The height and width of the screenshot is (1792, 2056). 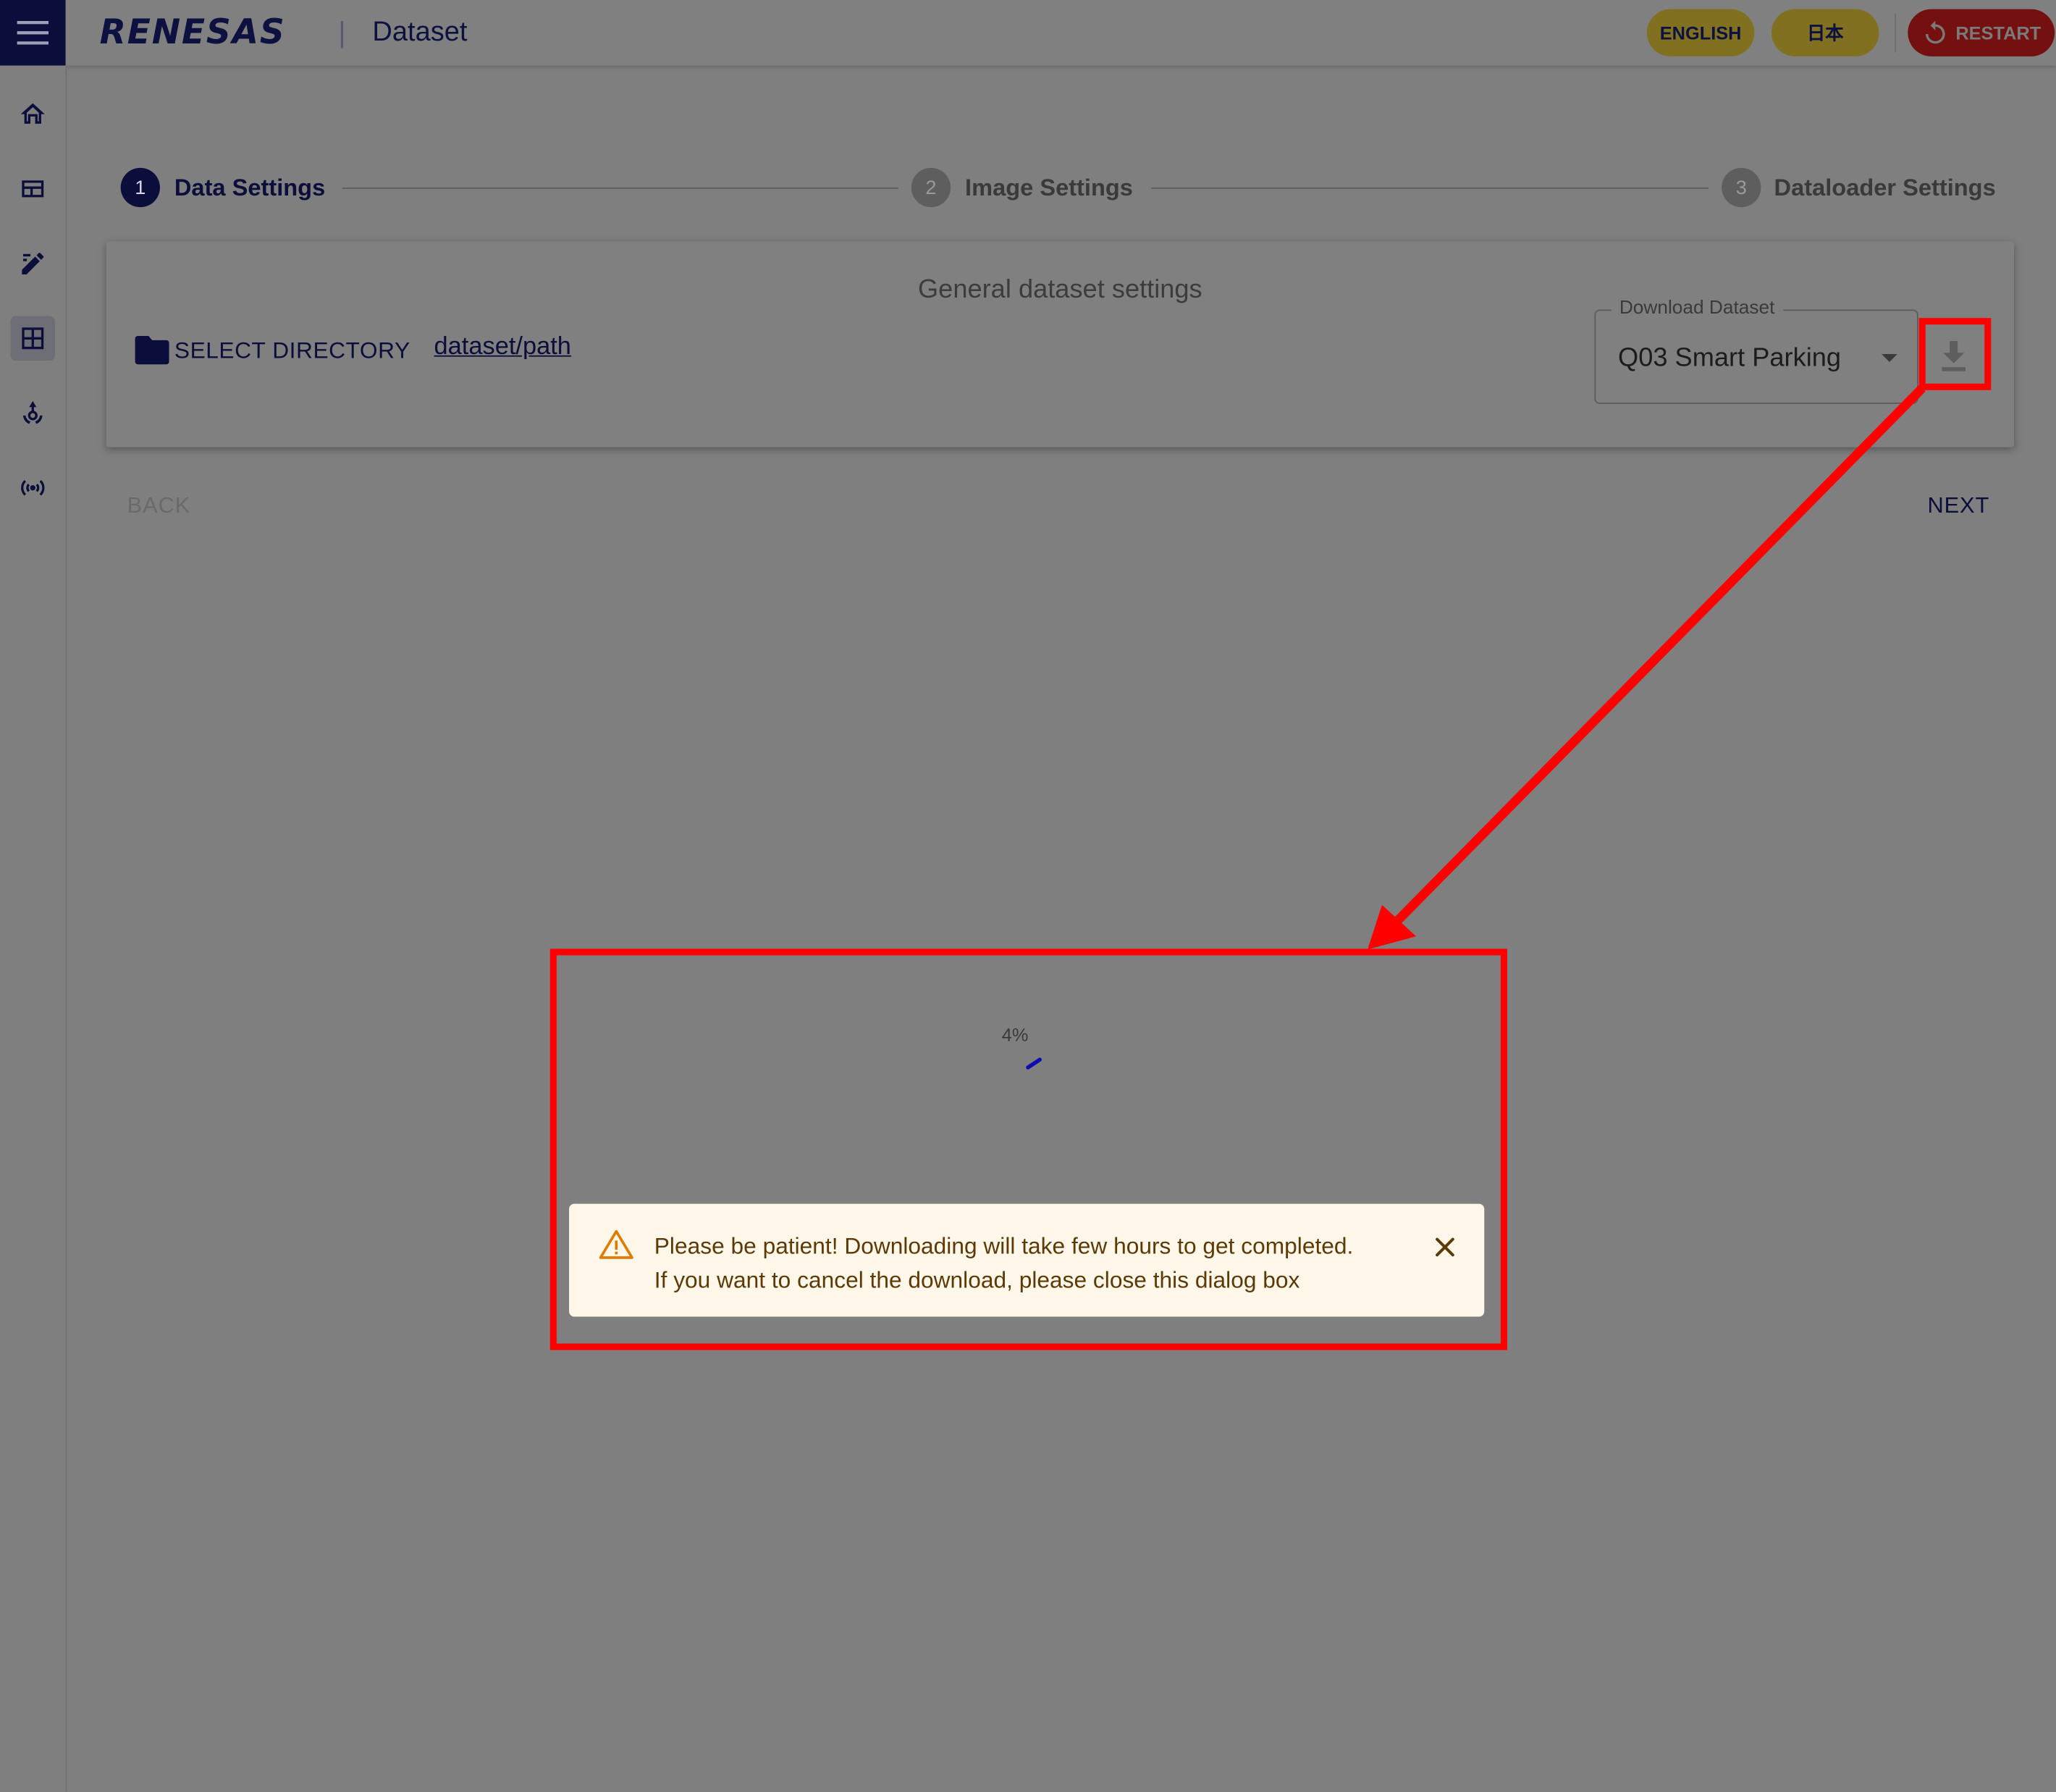 I want to click on select-directory-button: SELECT DIRECTORY, so click(x=272, y=350).